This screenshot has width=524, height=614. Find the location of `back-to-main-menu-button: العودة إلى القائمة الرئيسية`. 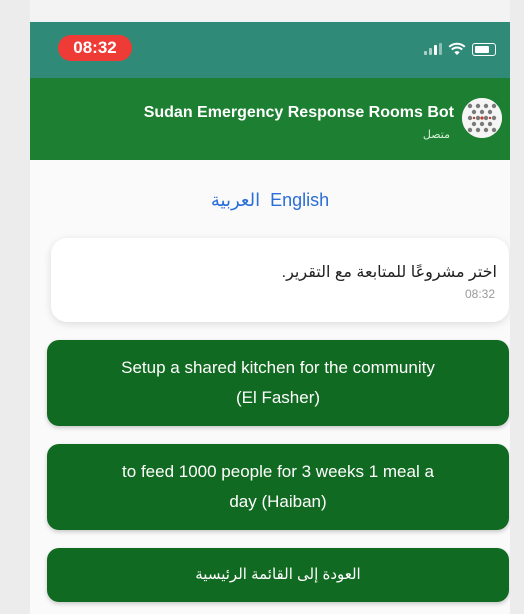

back-to-main-menu-button: العودة إلى القائمة الرئيسية is located at coordinates (278, 575).